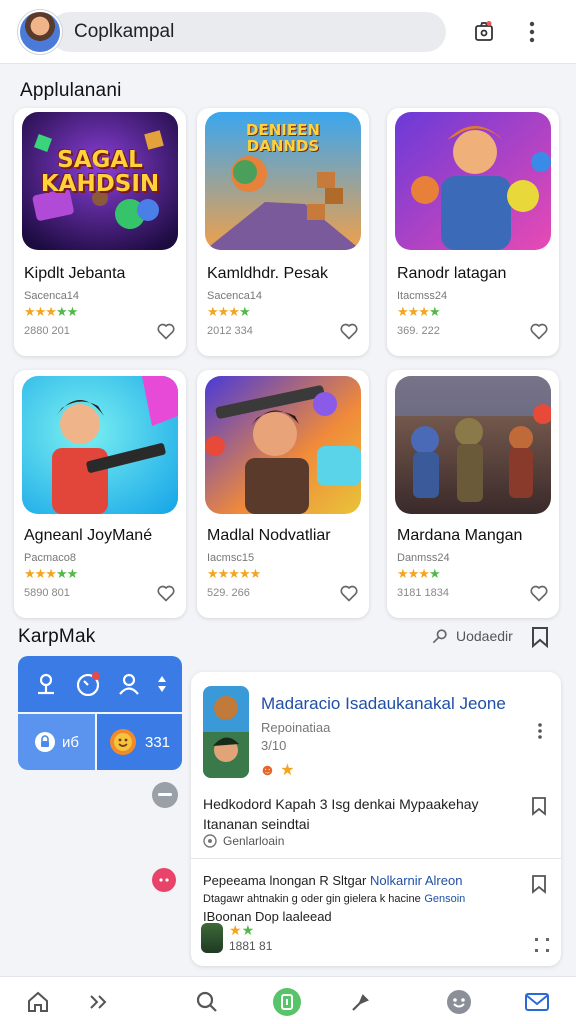 The width and height of the screenshot is (576, 1024). What do you see at coordinates (207, 1002) in the screenshot?
I see `search-icon` at bounding box center [207, 1002].